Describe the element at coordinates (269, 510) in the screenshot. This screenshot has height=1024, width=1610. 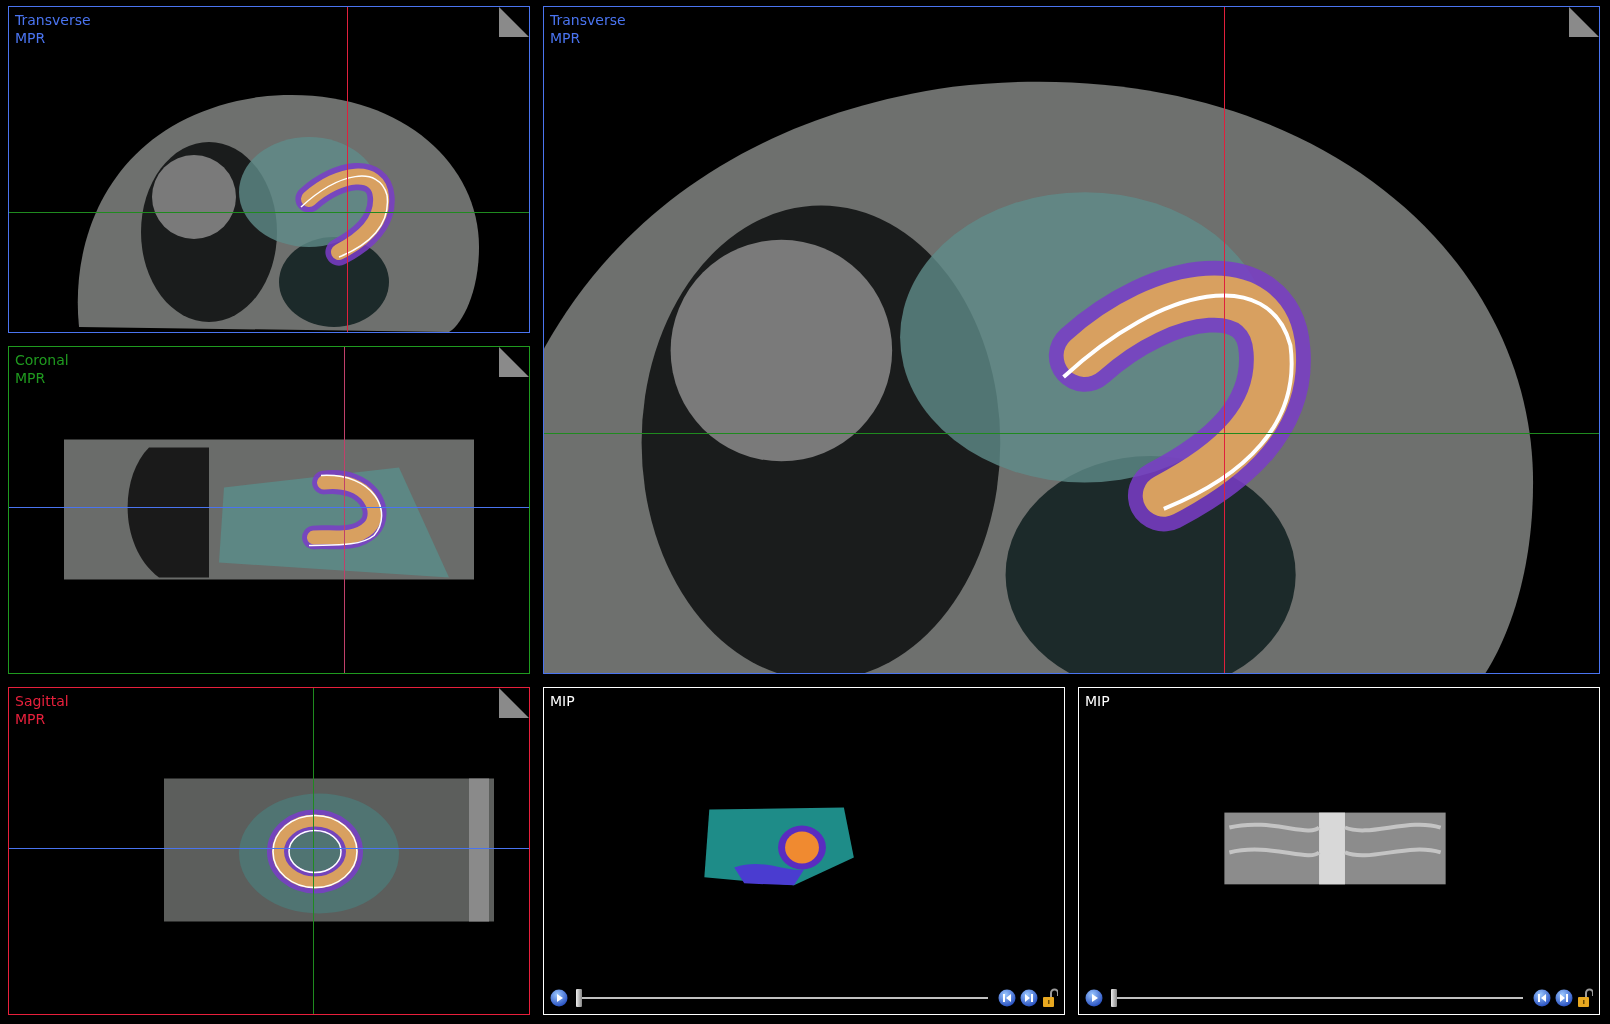
I see `viewport-panel: Coronal MPR` at that location.